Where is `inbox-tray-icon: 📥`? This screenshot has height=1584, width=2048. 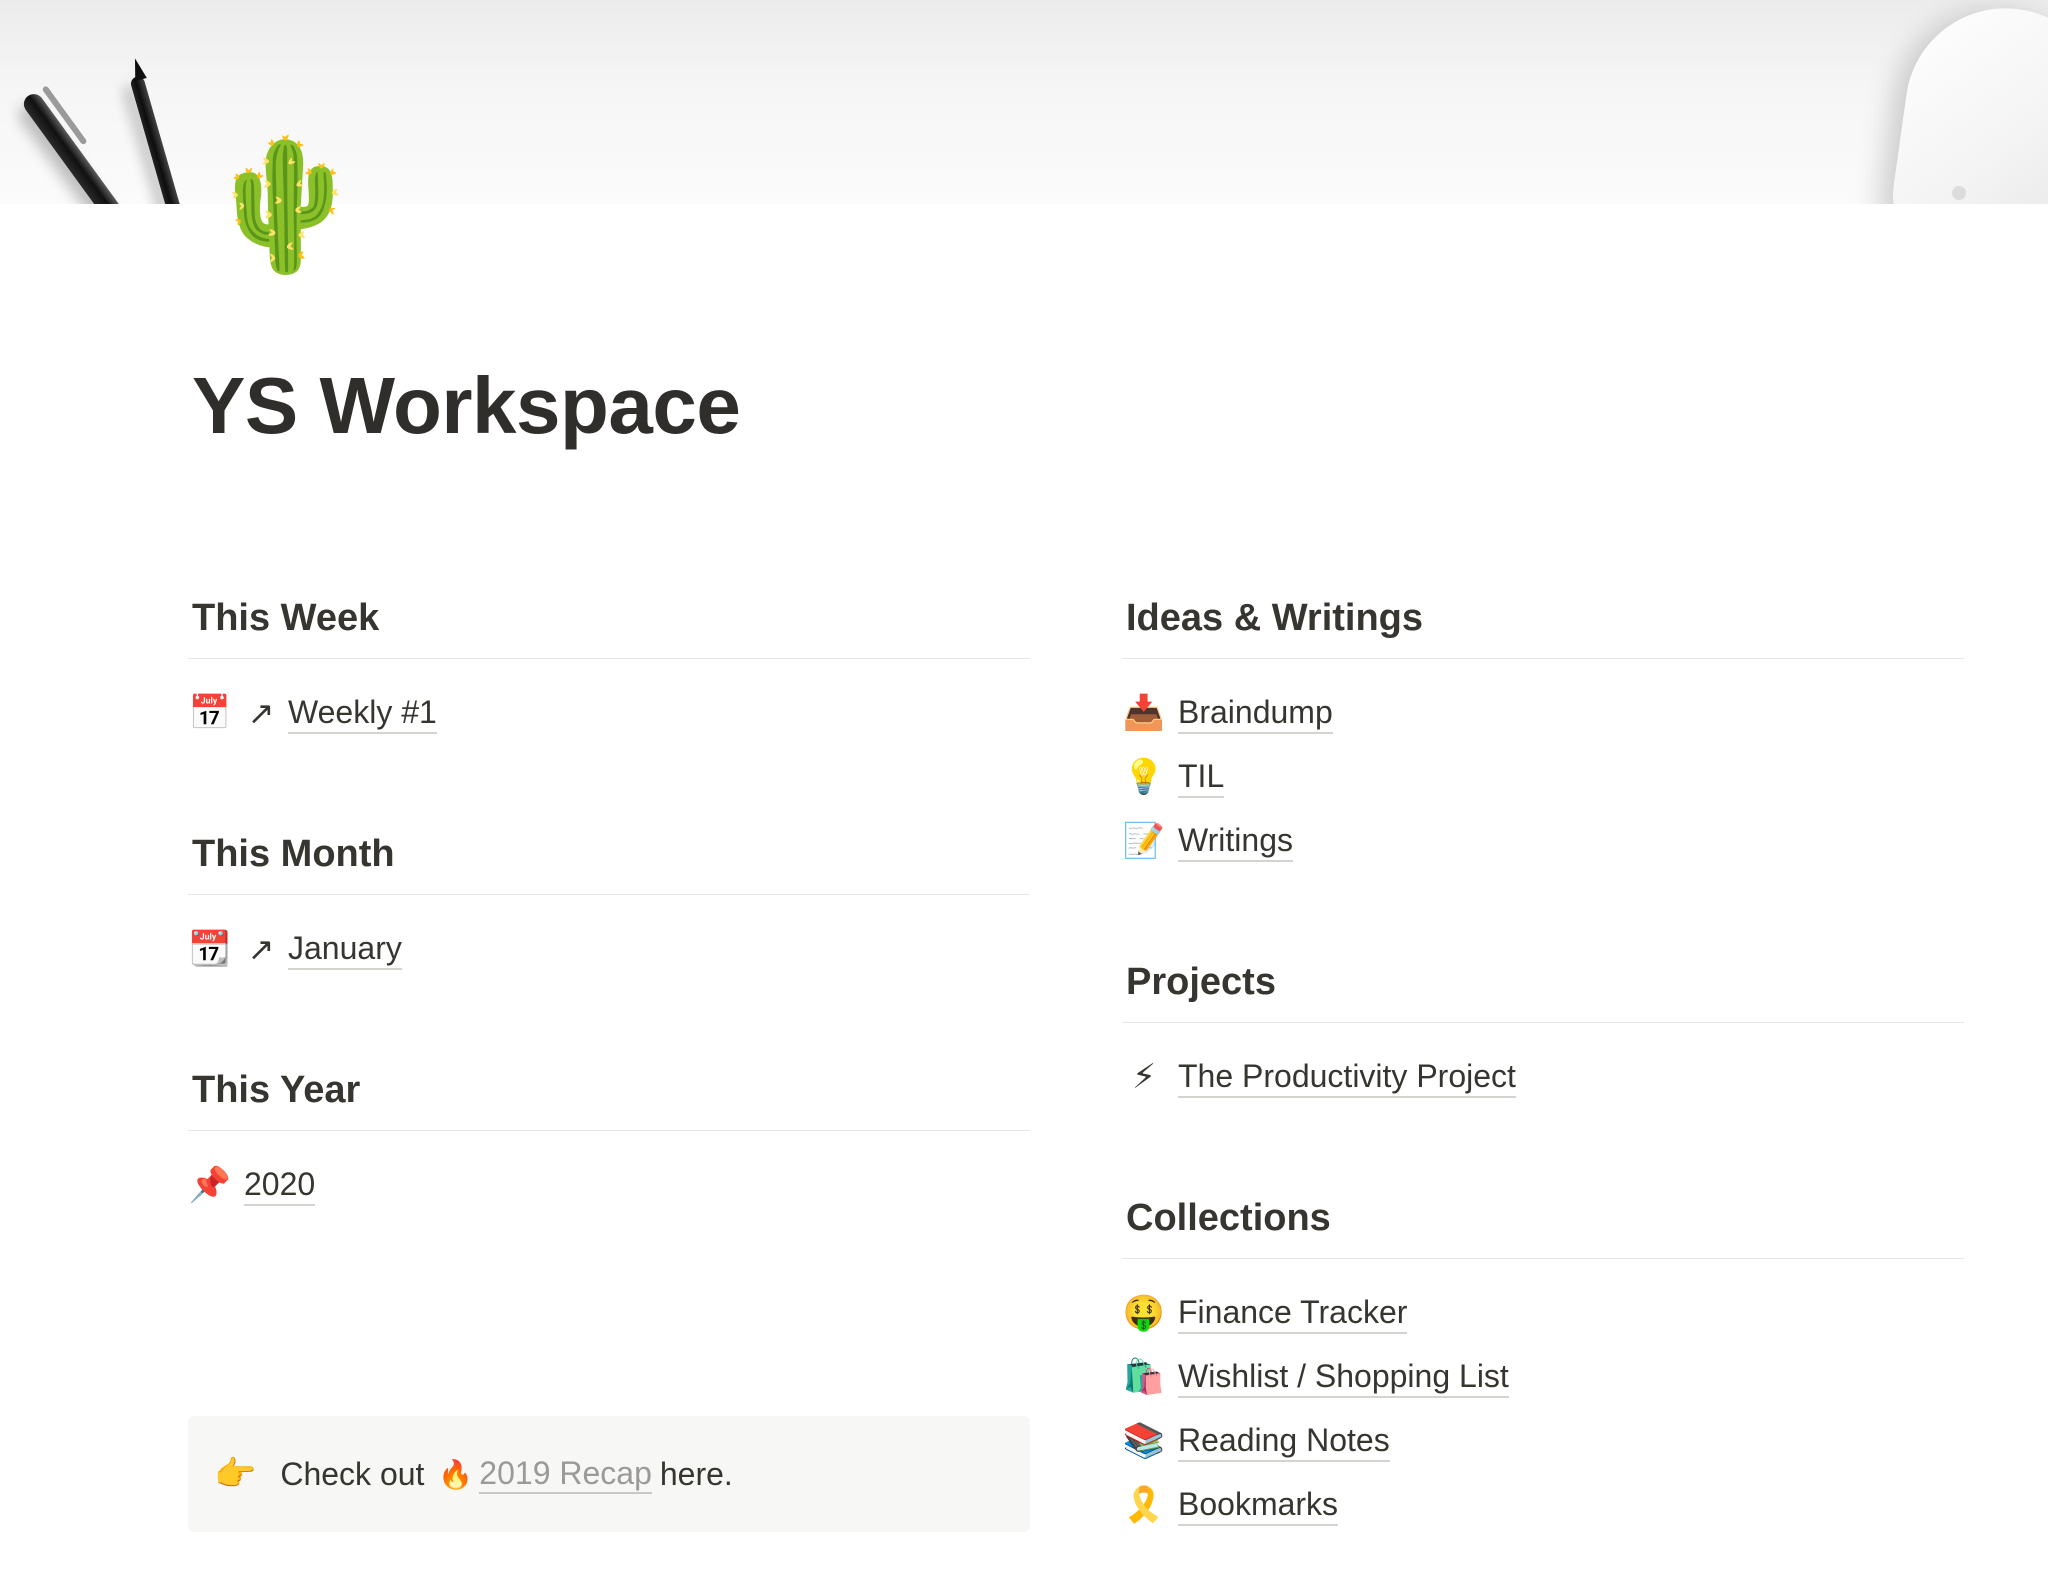 inbox-tray-icon: 📥 is located at coordinates (1144, 713).